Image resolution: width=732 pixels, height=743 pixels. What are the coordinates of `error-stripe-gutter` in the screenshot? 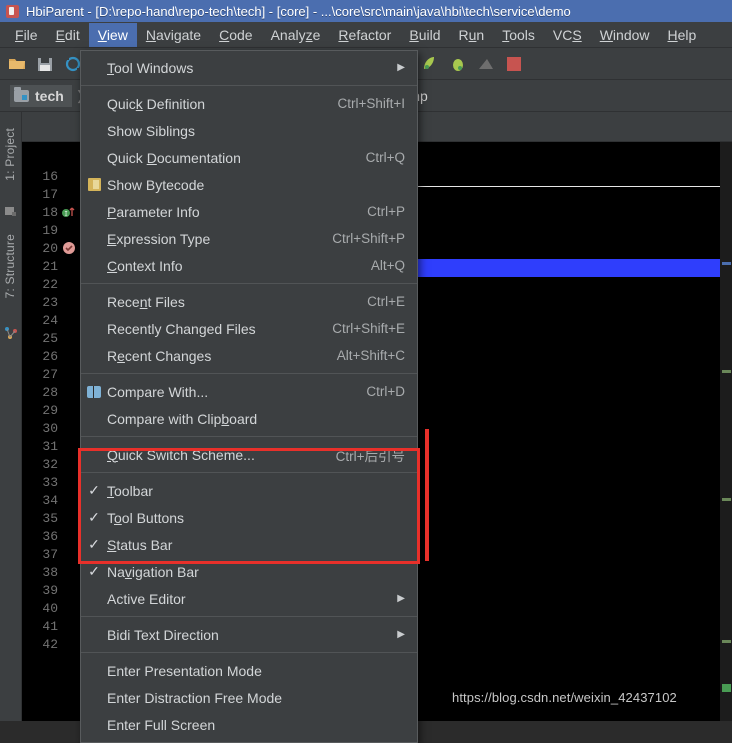 It's located at (726, 431).